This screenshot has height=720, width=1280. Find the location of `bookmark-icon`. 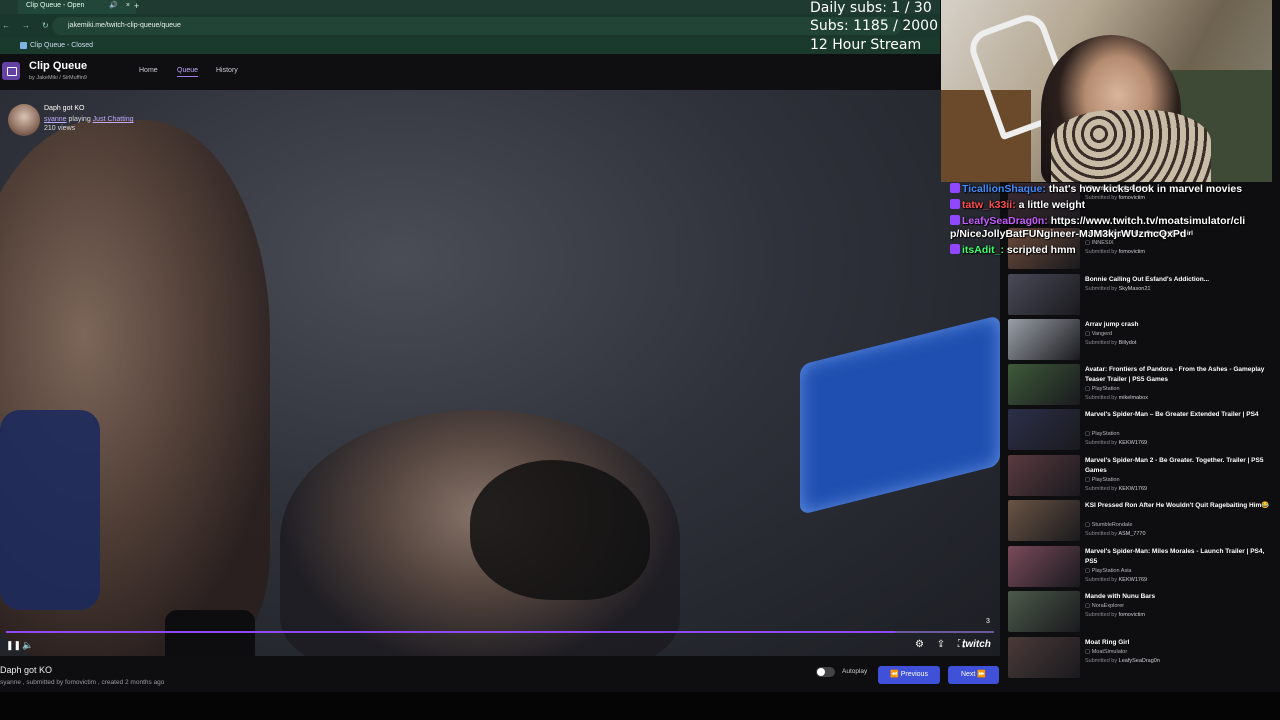

bookmark-icon is located at coordinates (23, 45).